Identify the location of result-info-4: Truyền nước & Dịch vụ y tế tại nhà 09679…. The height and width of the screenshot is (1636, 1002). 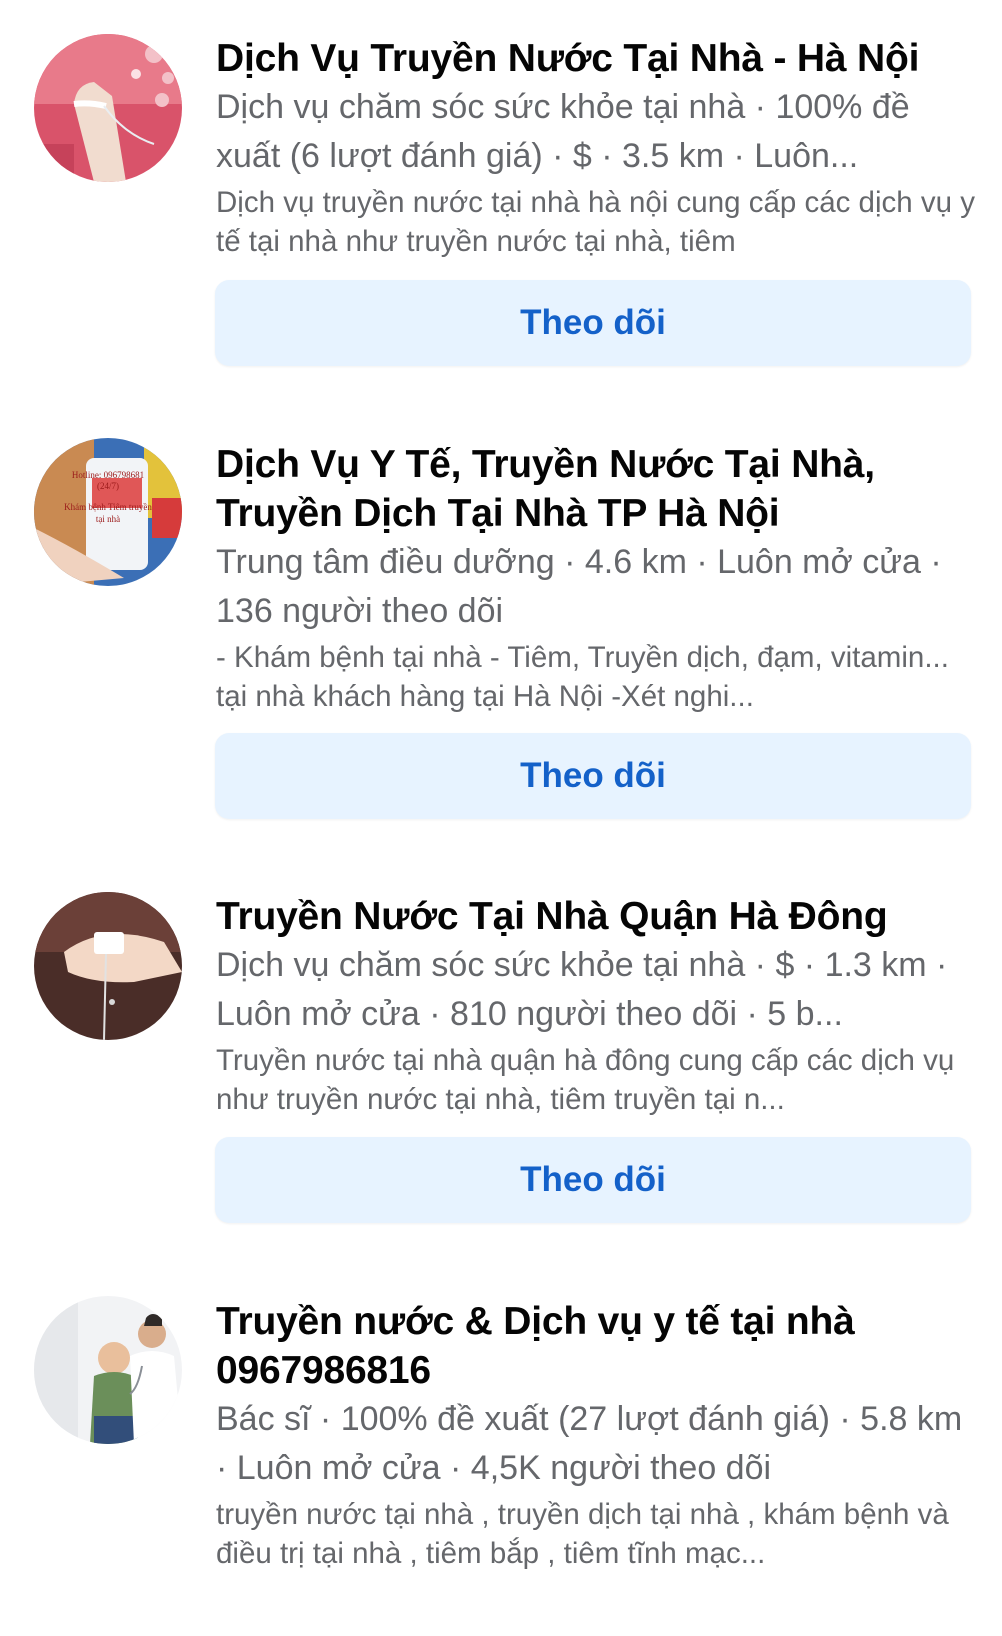
(596, 1435).